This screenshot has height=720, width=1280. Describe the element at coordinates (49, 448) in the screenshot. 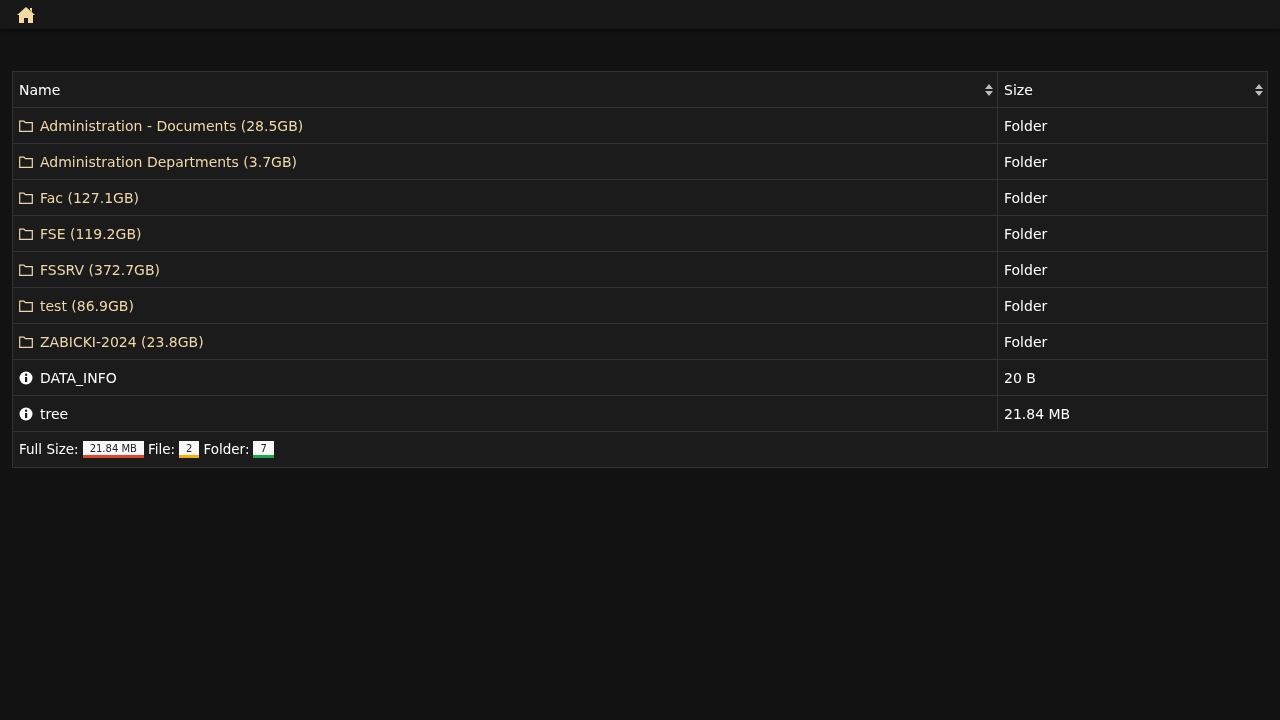

I see `summary-label: Full Size:` at that location.